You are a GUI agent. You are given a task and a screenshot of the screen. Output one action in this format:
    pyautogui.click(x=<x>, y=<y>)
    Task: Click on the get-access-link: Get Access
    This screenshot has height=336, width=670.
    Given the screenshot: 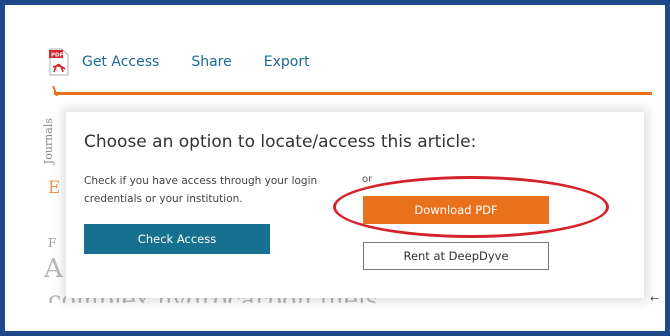 What is the action you would take?
    pyautogui.click(x=120, y=62)
    